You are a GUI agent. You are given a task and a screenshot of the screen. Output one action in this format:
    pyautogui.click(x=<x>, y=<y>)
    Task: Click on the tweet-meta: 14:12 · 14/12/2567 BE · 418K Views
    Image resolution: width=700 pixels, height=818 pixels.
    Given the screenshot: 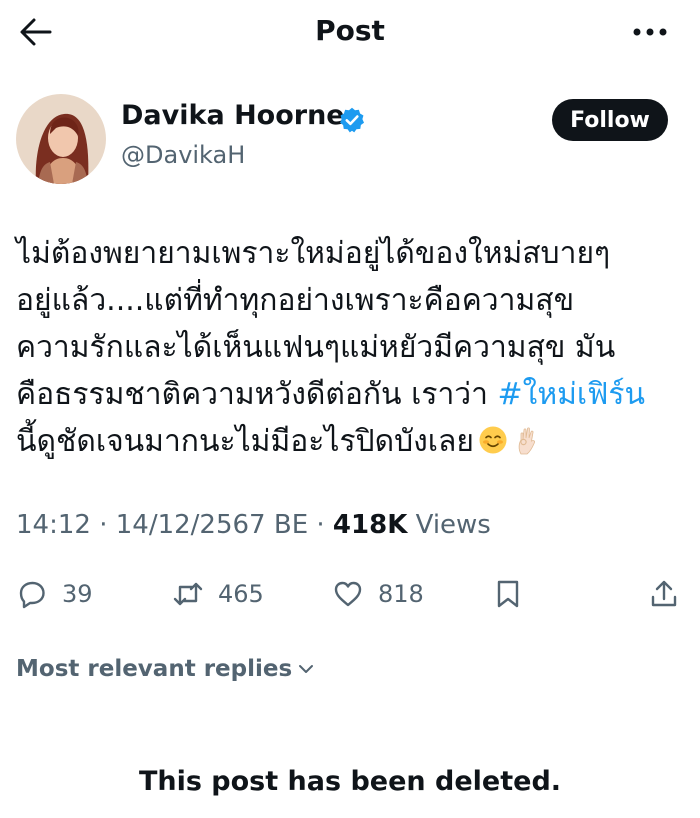 What is the action you would take?
    pyautogui.click(x=253, y=525)
    